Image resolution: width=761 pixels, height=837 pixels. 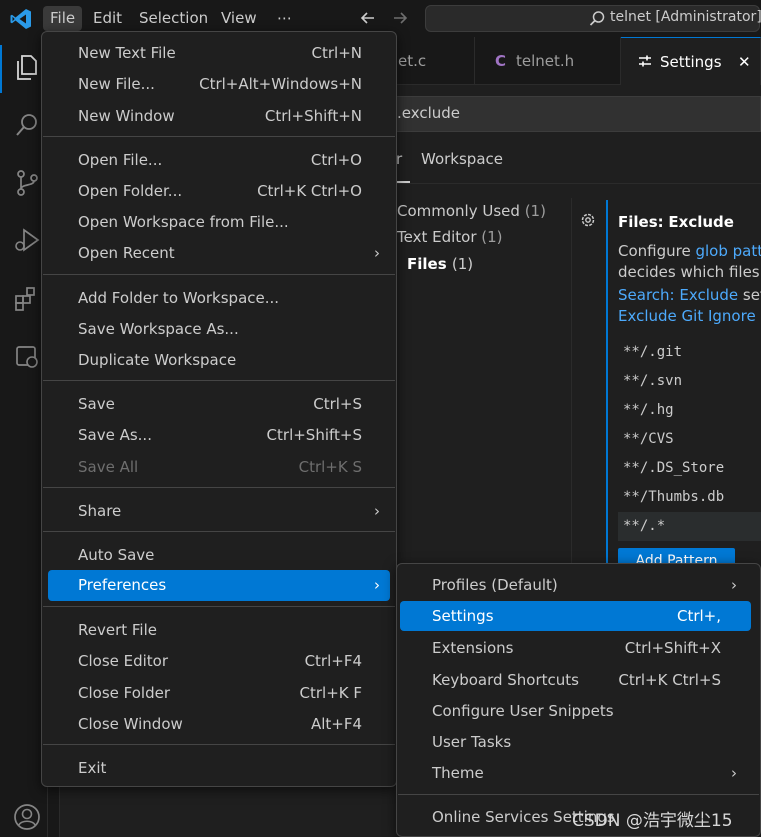 What do you see at coordinates (676, 222) in the screenshot?
I see `setting-title: Files: Exclude` at bounding box center [676, 222].